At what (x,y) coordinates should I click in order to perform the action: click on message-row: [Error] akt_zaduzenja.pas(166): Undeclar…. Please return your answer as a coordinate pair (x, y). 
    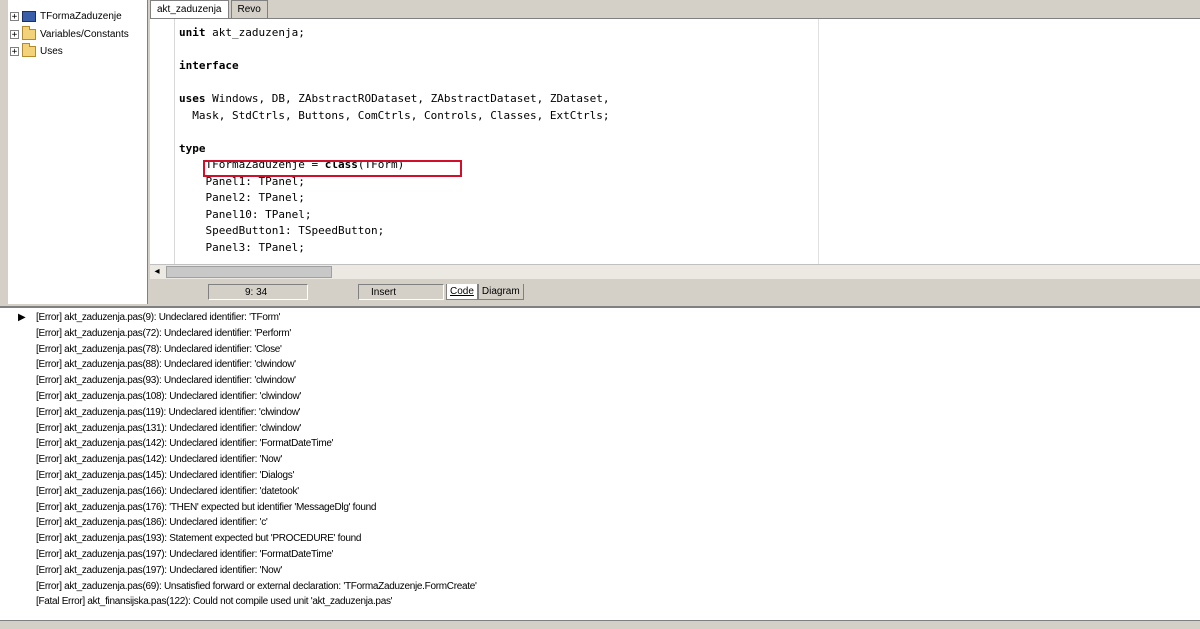
    Looking at the image, I should click on (256, 492).